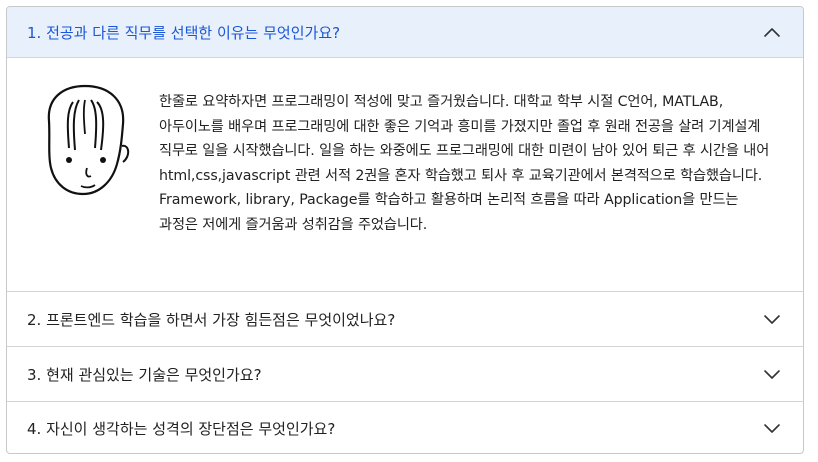 The height and width of the screenshot is (462, 818). Describe the element at coordinates (184, 32) in the screenshot. I see `faq-question-1: 1. 전공과 다른 직무를 선택한 이유는 무엇인가요?` at that location.